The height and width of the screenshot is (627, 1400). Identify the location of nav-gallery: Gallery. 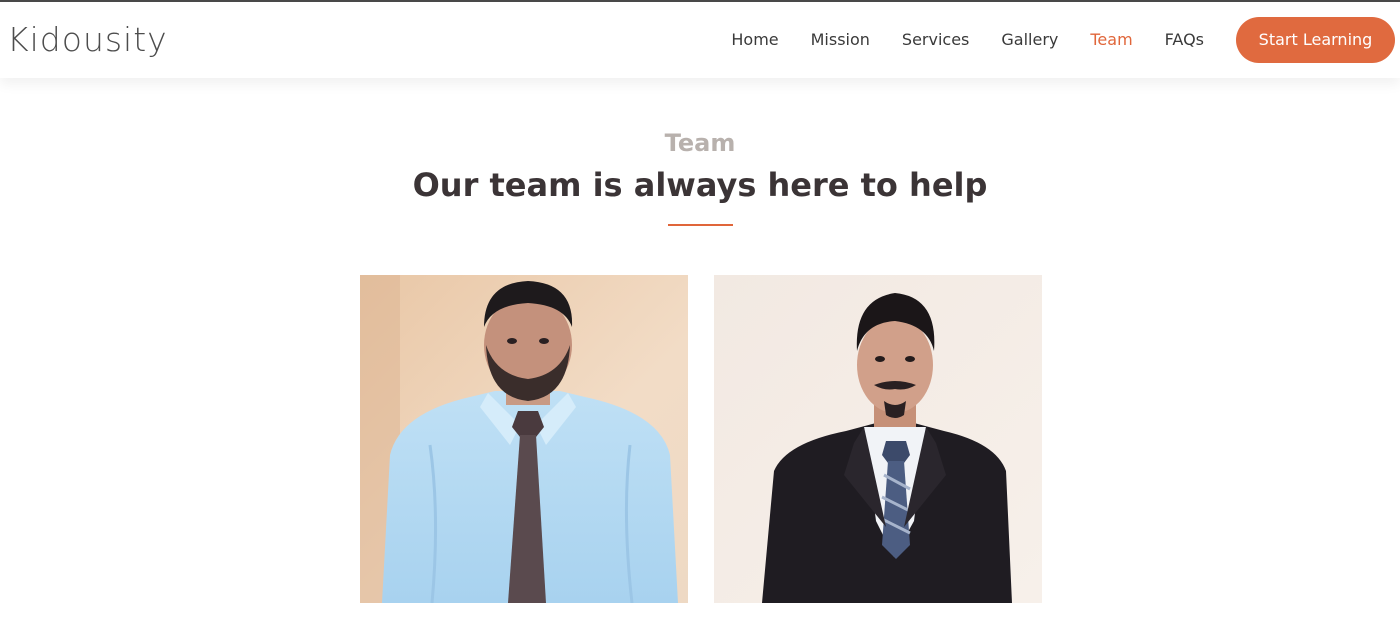
(1029, 40).